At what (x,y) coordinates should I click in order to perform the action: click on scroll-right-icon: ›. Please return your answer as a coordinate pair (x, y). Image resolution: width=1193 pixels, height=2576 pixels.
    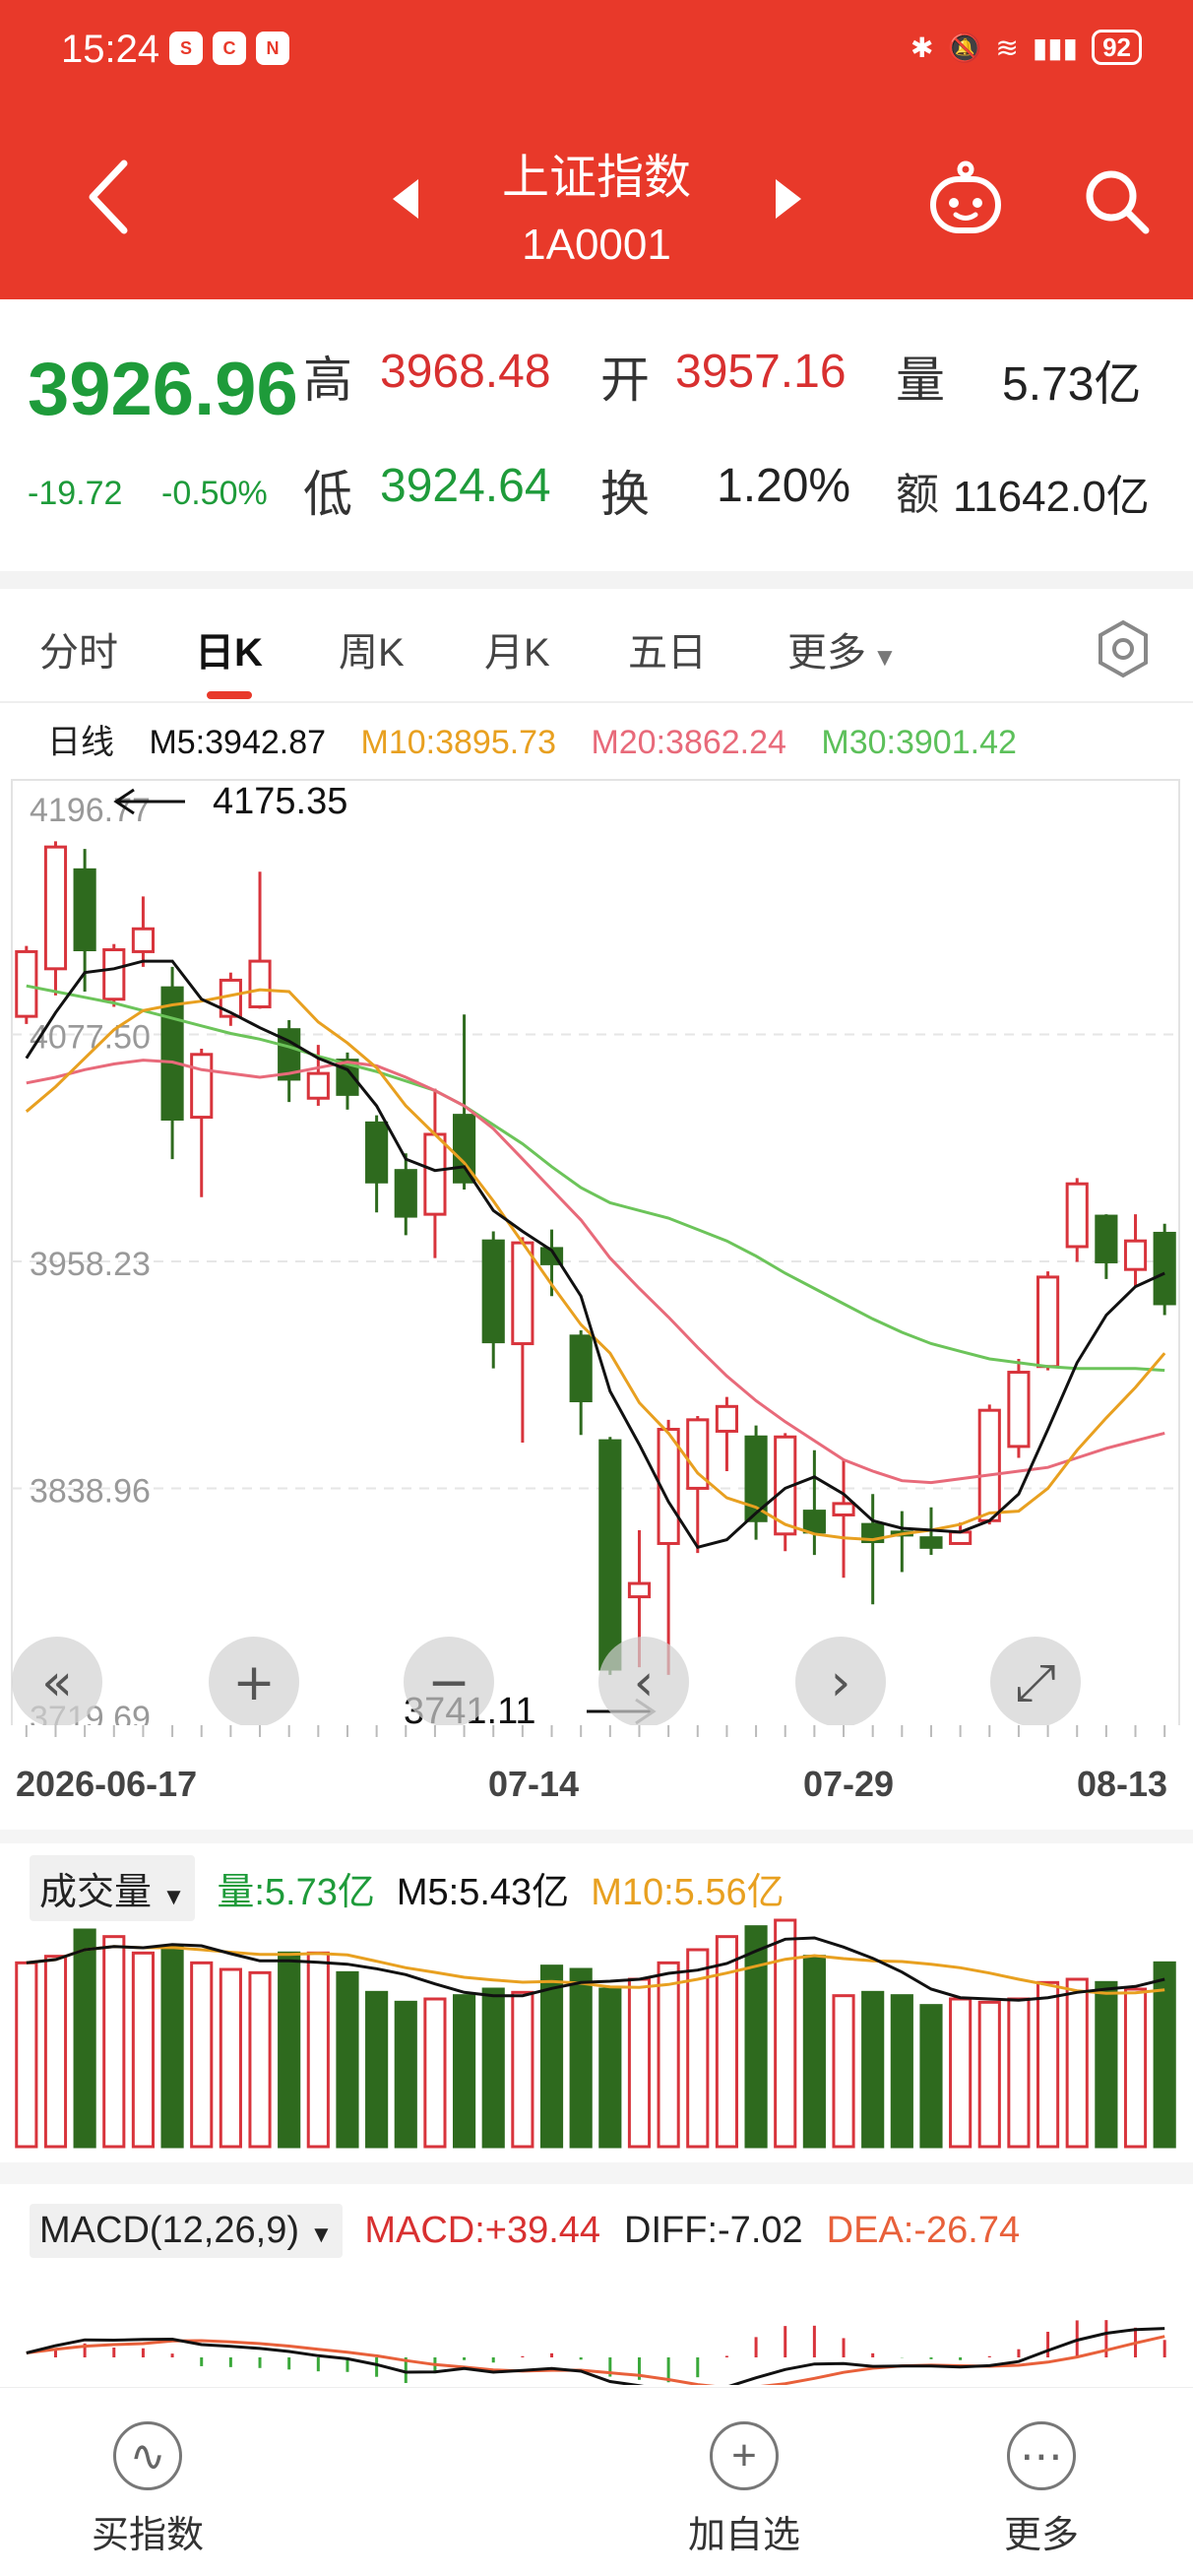
    Looking at the image, I should click on (841, 1682).